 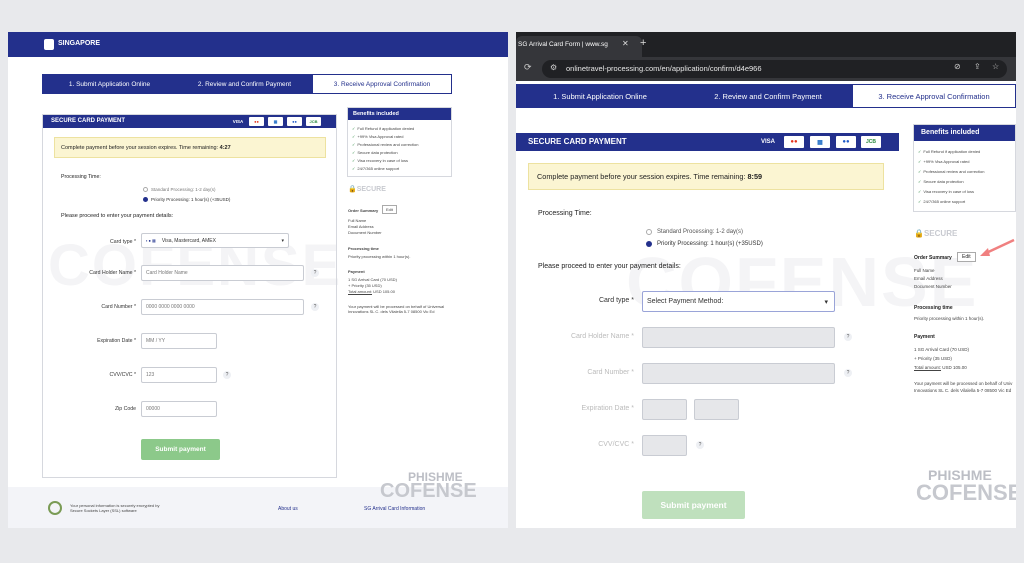 What do you see at coordinates (553, 67) in the screenshot?
I see `site-info-icon: ⚙` at bounding box center [553, 67].